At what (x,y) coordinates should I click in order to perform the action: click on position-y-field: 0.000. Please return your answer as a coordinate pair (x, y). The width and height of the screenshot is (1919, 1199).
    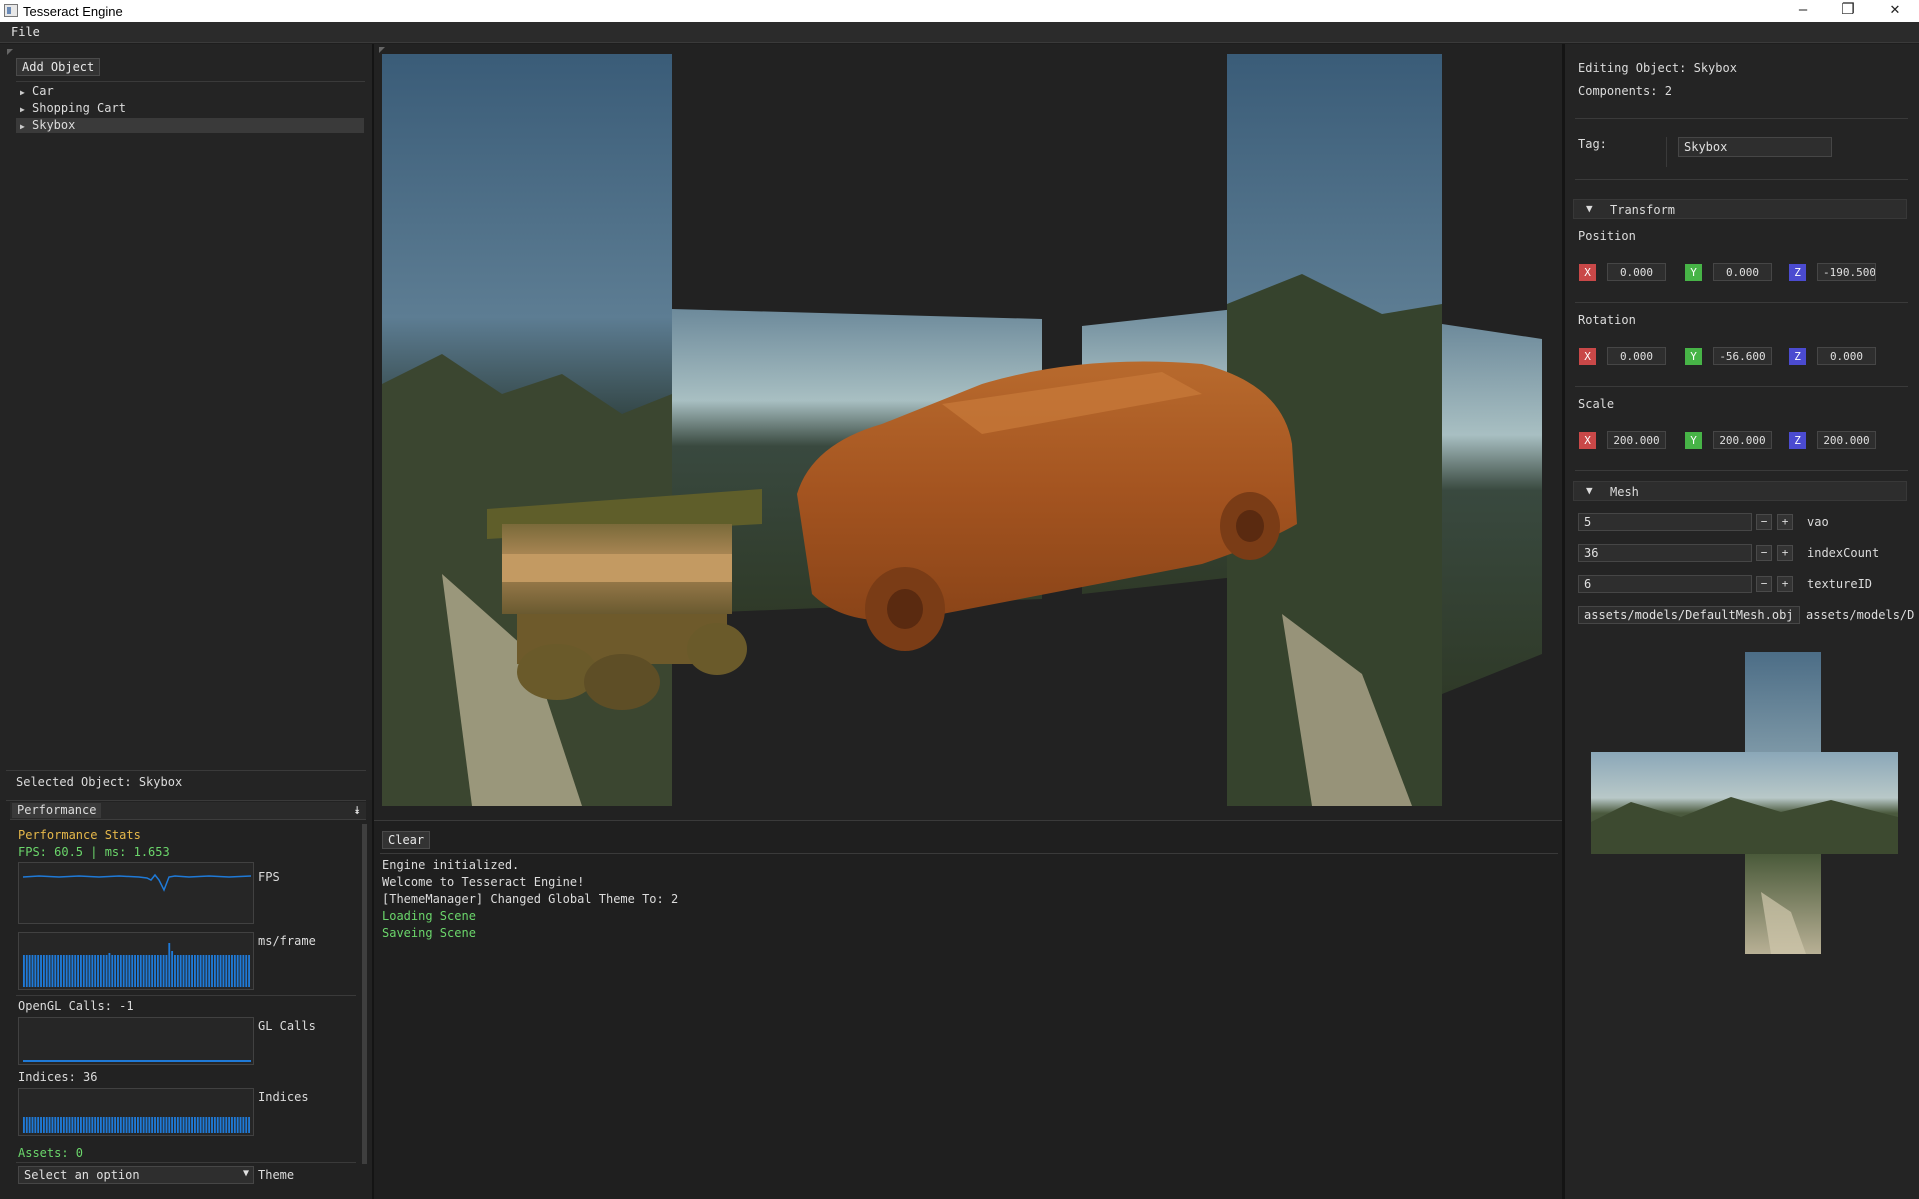
    Looking at the image, I should click on (1742, 272).